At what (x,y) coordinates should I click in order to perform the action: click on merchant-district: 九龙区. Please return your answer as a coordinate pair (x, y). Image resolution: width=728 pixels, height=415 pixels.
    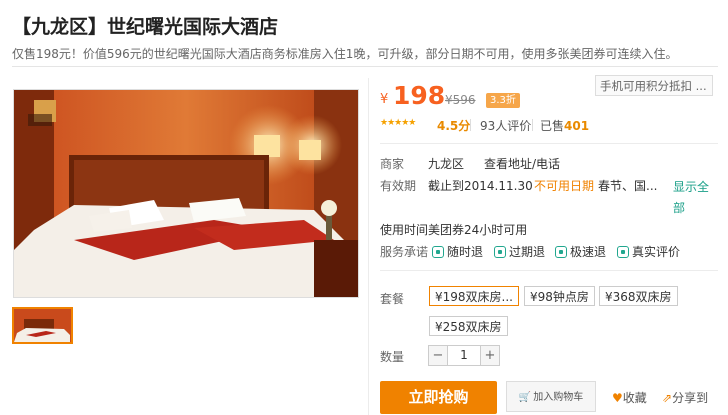
    Looking at the image, I should click on (446, 164).